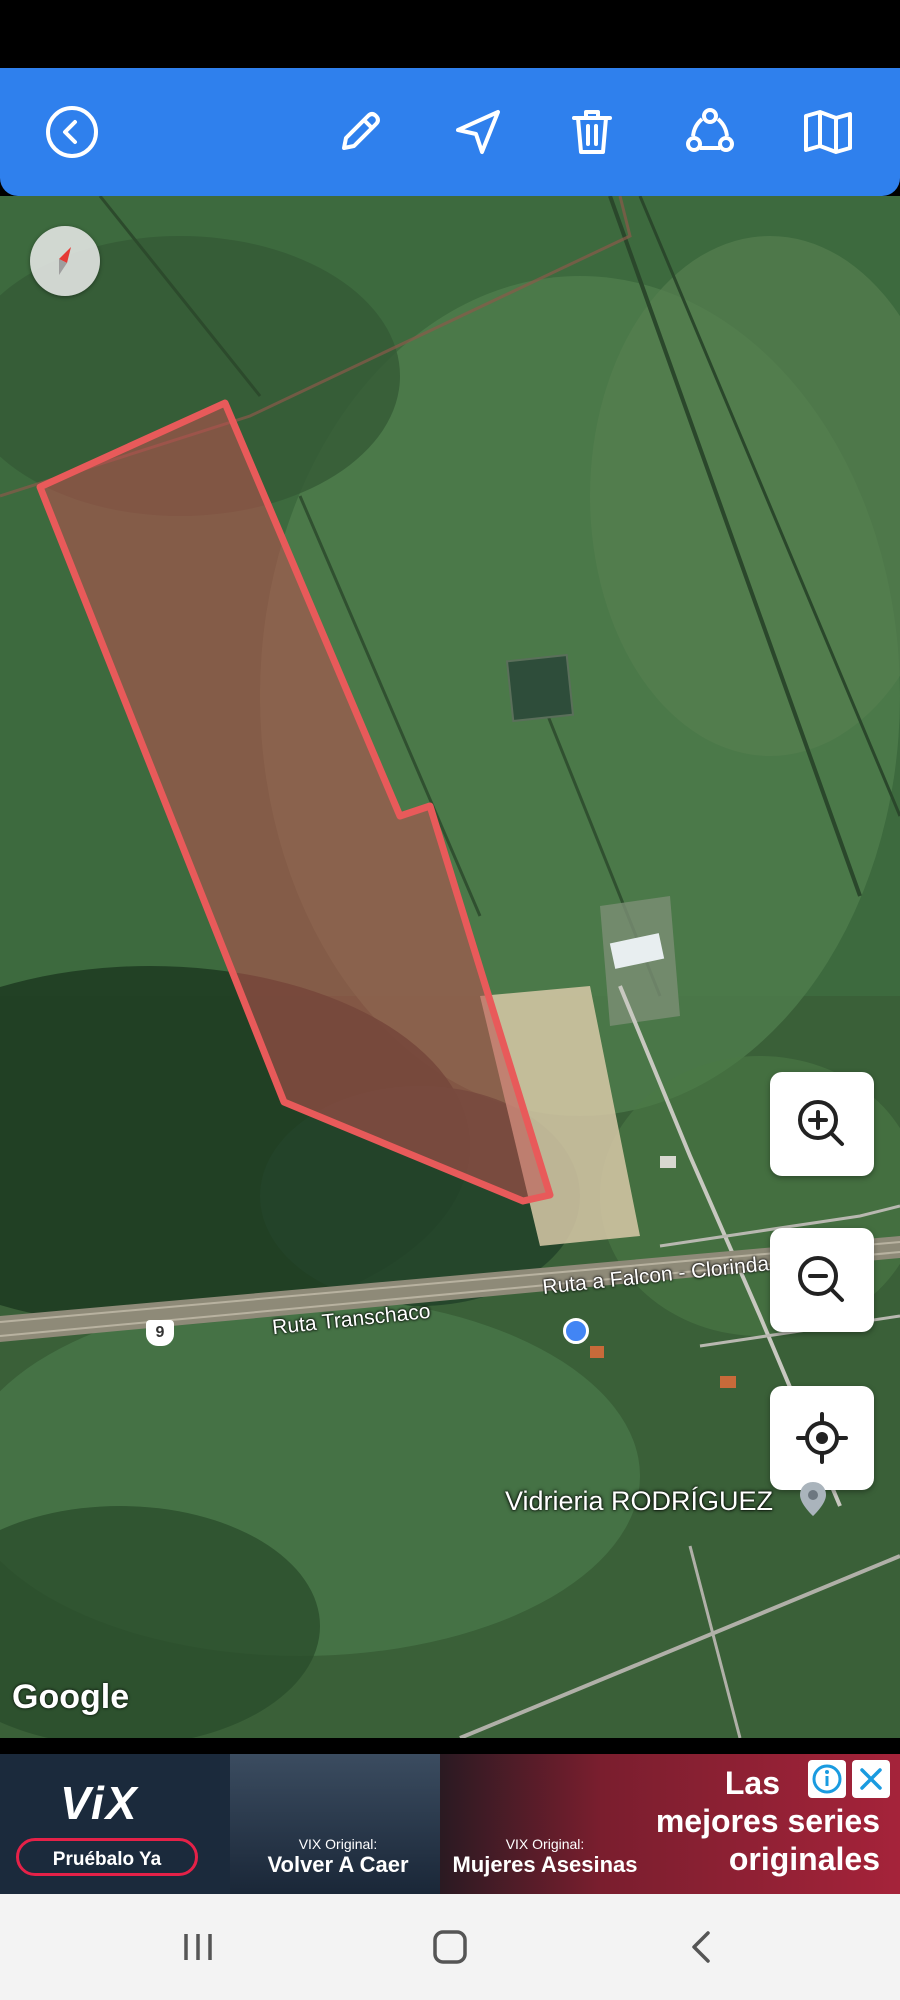  I want to click on recents-icon, so click(198, 1947).